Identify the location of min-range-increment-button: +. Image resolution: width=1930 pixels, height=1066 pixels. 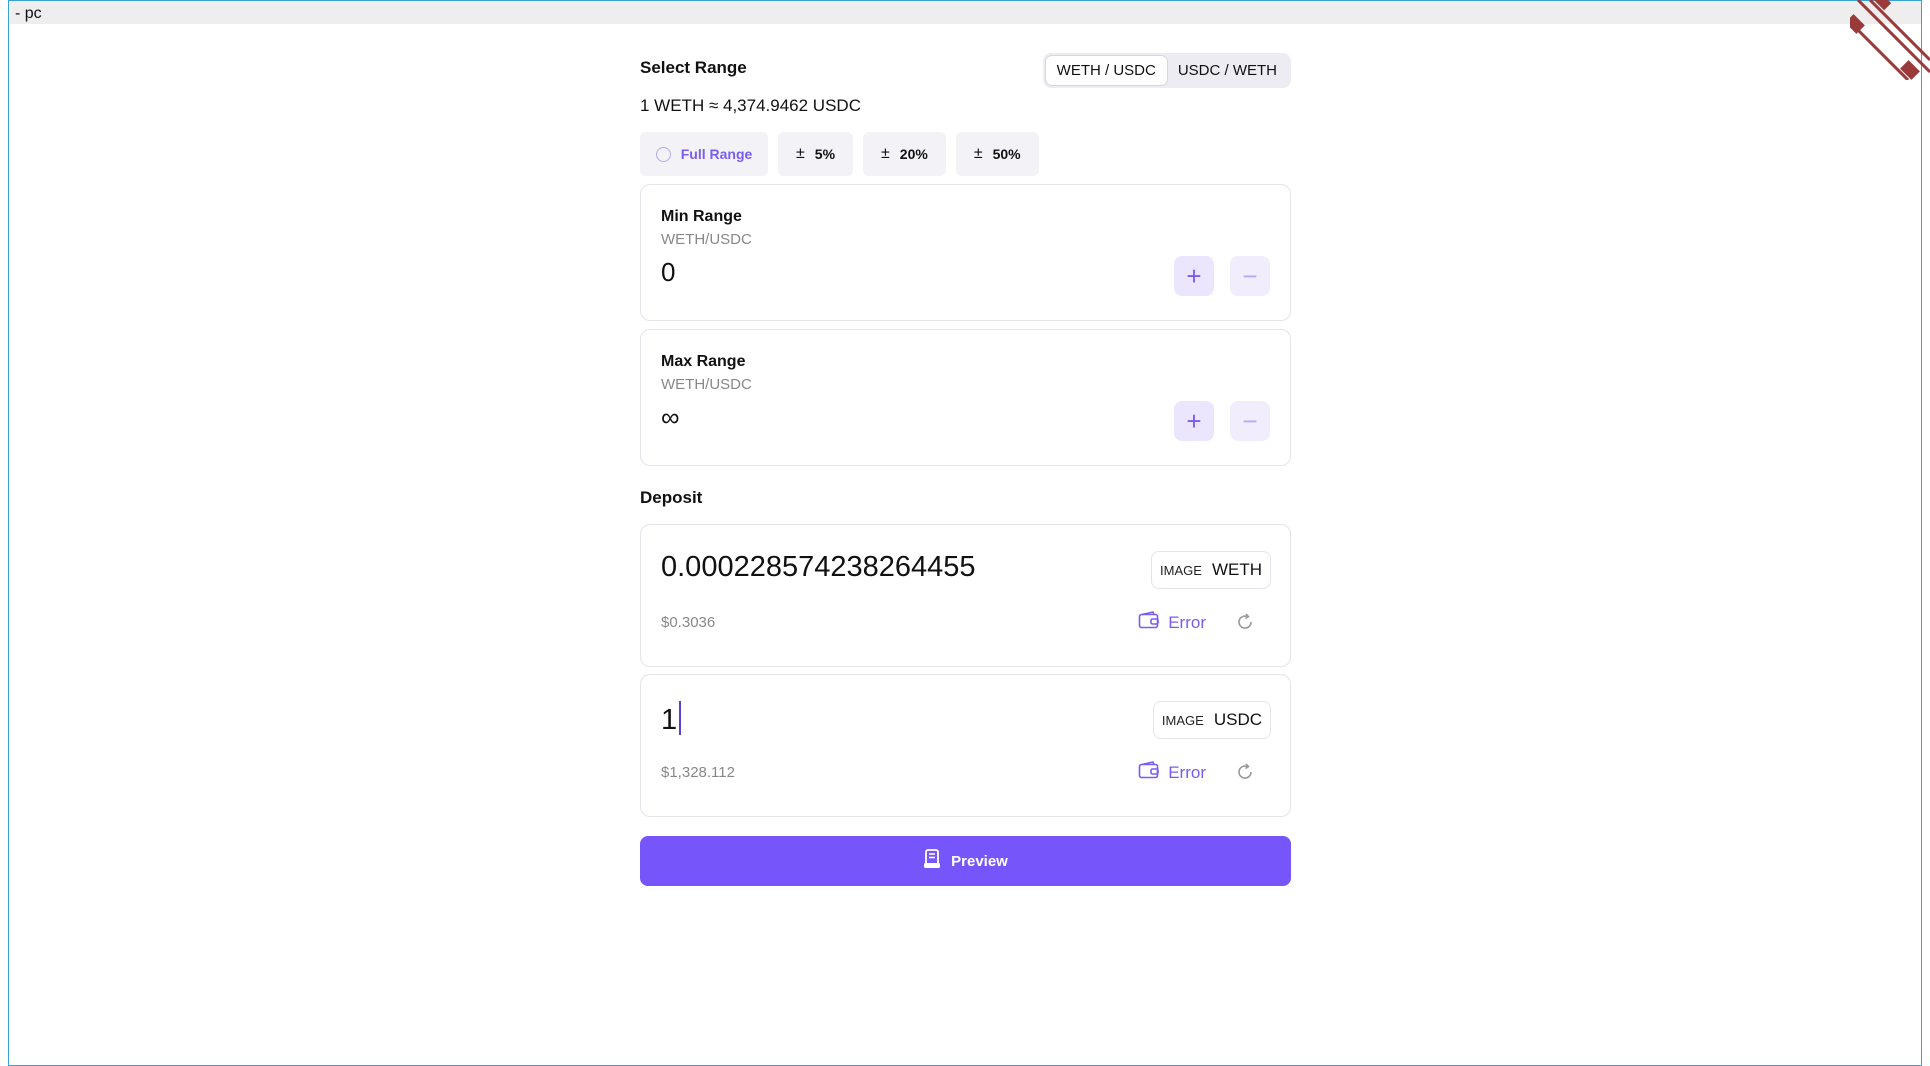
(1194, 276).